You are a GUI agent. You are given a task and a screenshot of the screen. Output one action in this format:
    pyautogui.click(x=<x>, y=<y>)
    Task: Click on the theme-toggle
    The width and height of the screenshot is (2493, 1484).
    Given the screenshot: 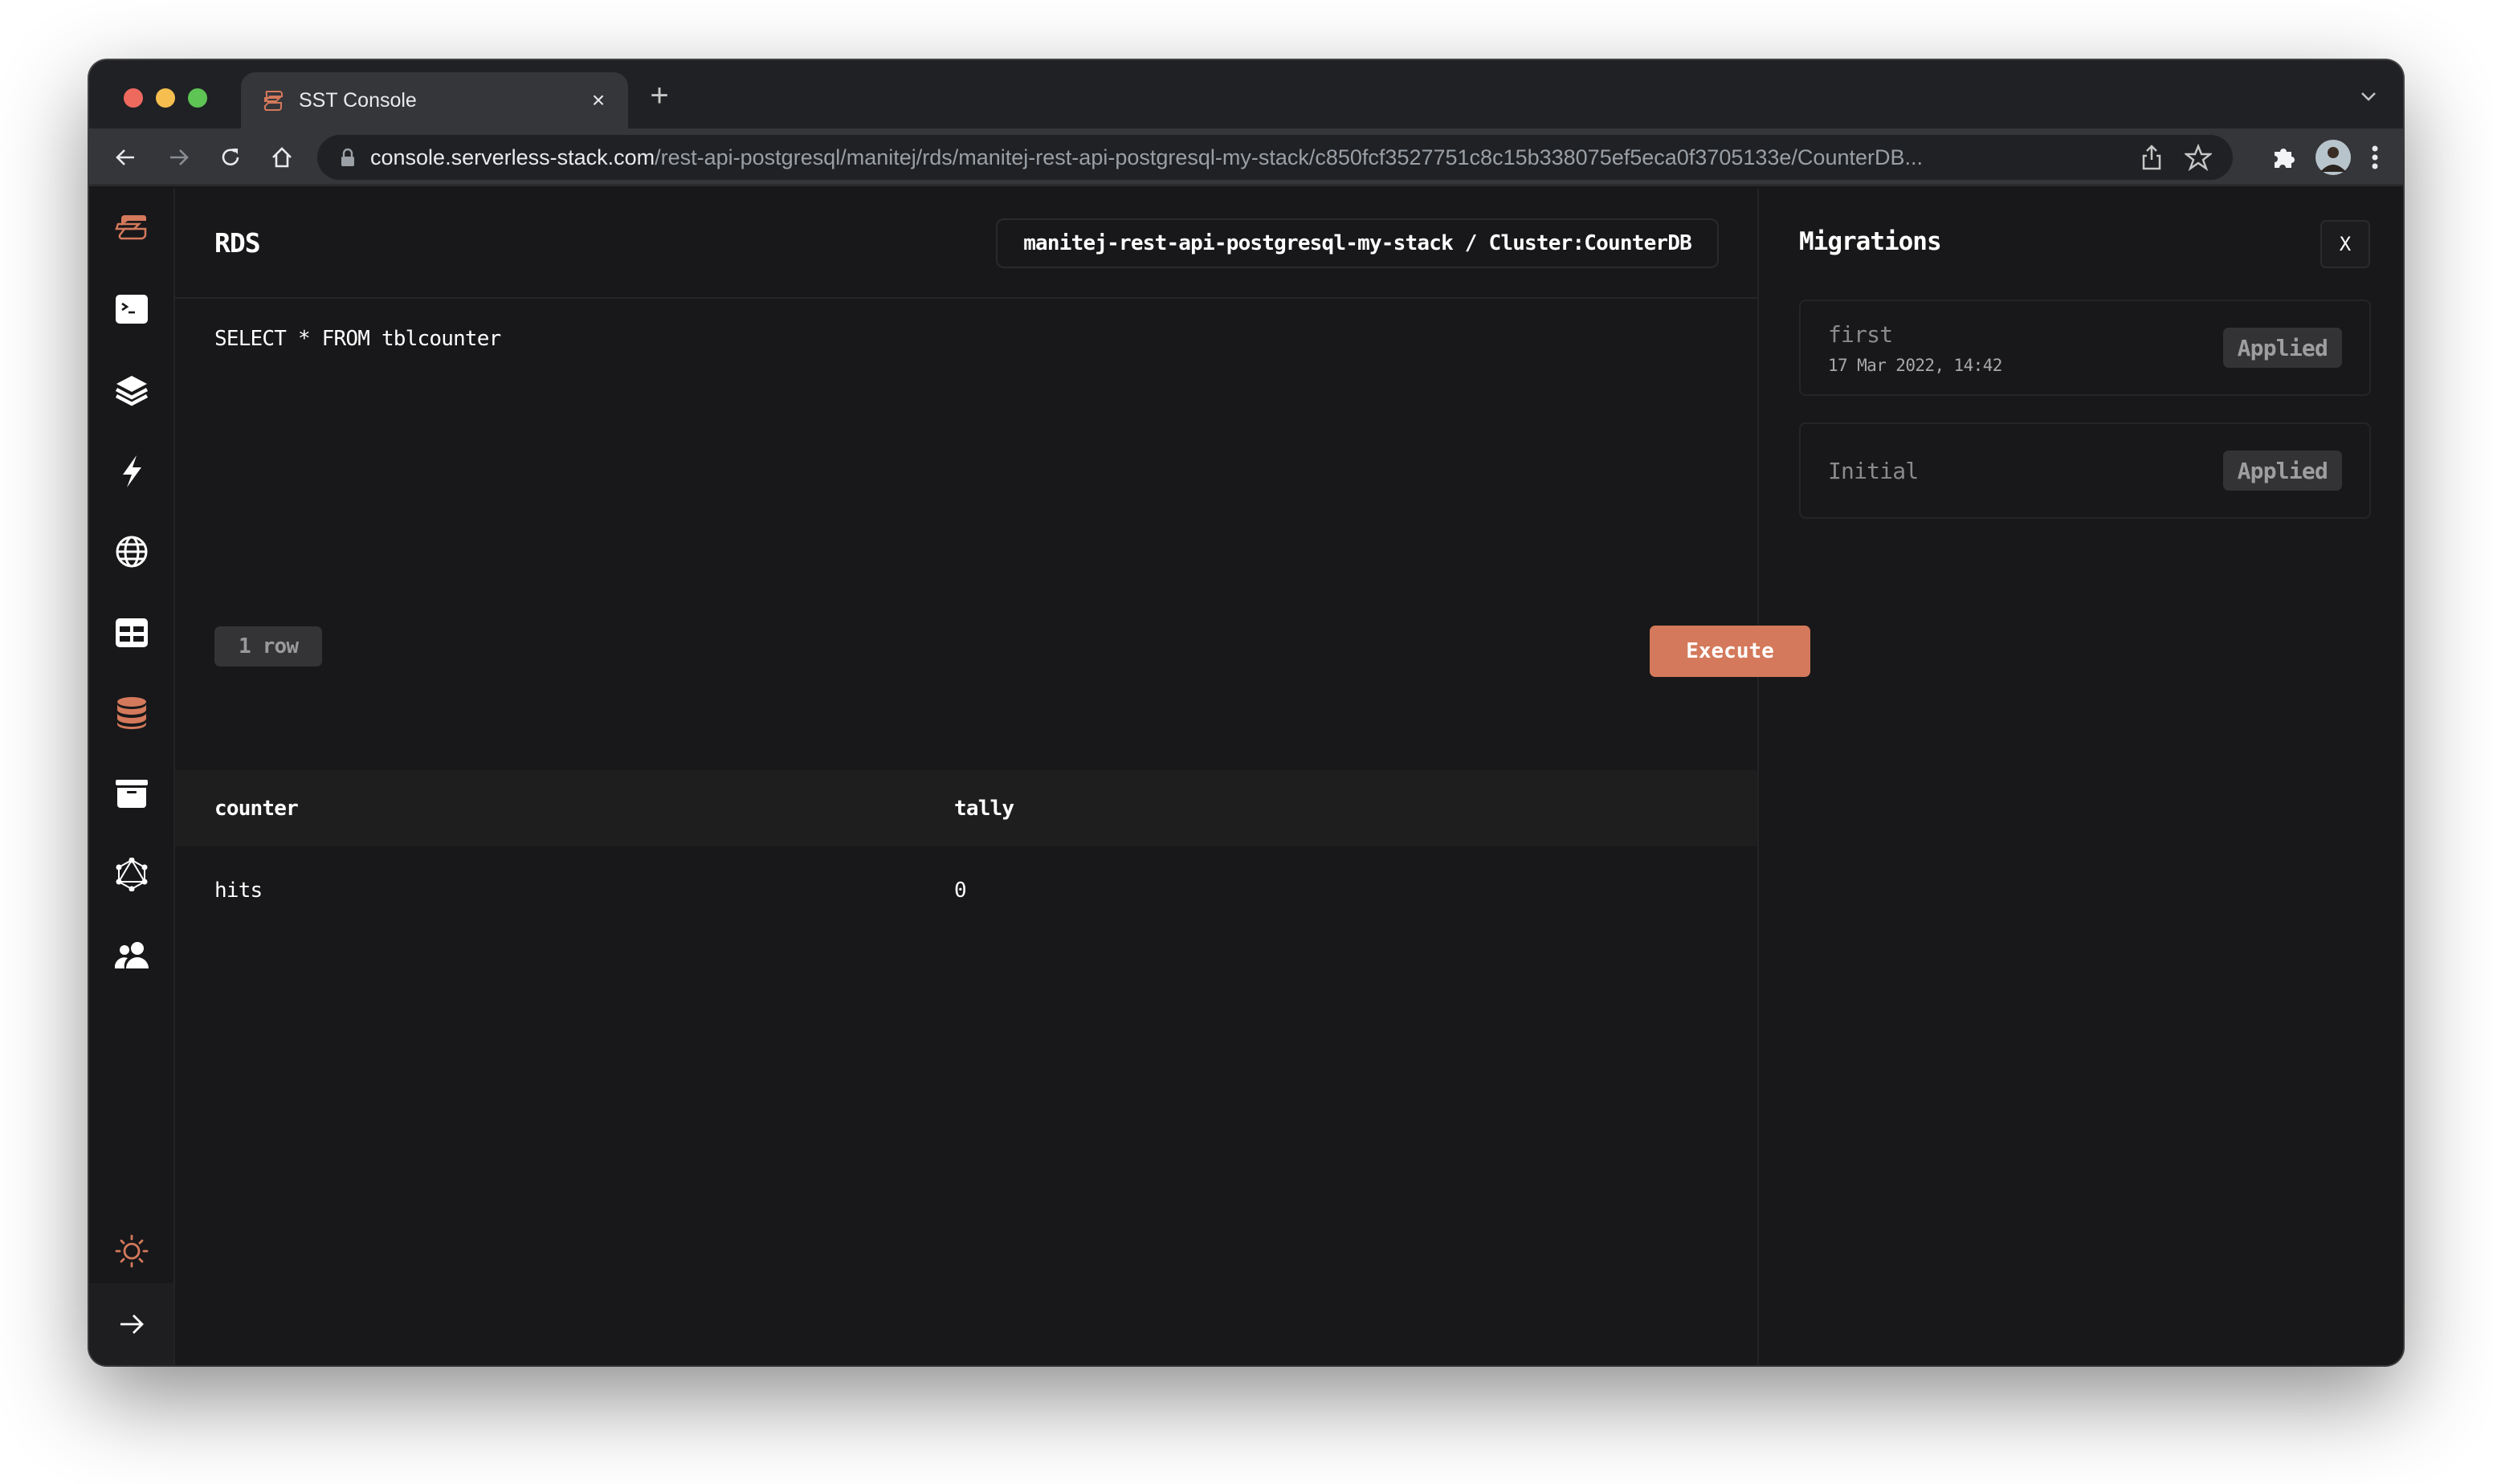 What is the action you would take?
    pyautogui.click(x=131, y=1251)
    